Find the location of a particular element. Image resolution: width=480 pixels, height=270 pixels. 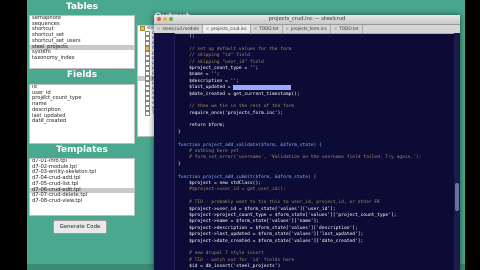

field-list-item: date_created is located at coordinates (82, 122).